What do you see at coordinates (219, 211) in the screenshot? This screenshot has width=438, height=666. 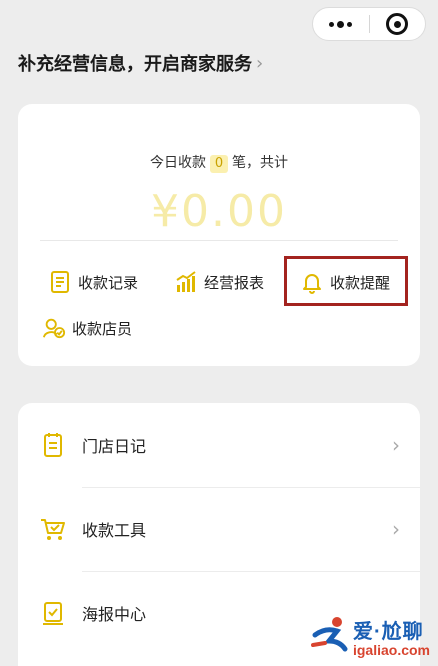 I see `amount-total: ¥0.00` at bounding box center [219, 211].